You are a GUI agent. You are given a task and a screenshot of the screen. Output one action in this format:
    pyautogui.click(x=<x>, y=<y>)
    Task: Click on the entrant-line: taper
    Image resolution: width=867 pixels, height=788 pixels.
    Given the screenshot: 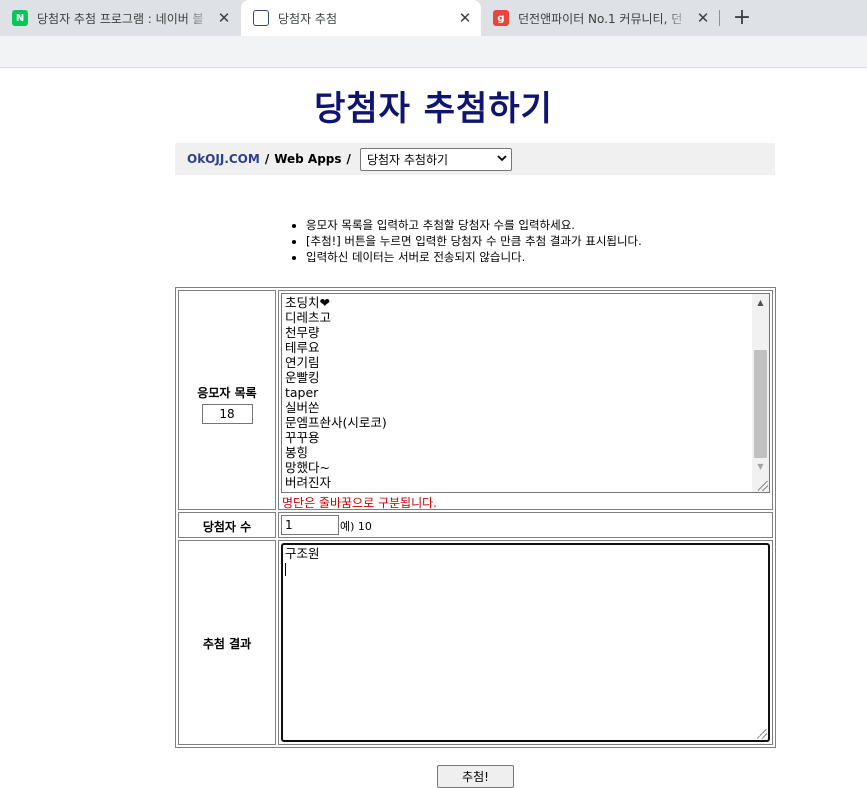 What is the action you would take?
    pyautogui.click(x=302, y=392)
    